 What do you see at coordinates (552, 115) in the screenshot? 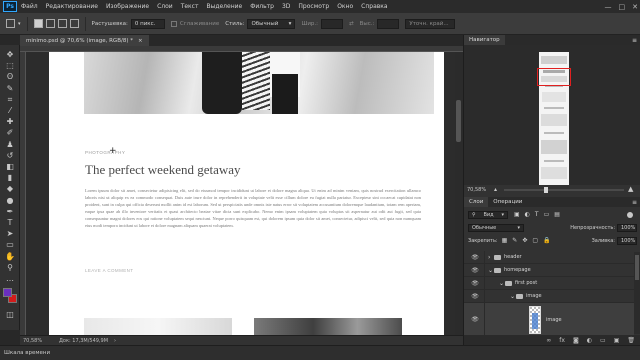
I see `navigator-preview` at bounding box center [552, 115].